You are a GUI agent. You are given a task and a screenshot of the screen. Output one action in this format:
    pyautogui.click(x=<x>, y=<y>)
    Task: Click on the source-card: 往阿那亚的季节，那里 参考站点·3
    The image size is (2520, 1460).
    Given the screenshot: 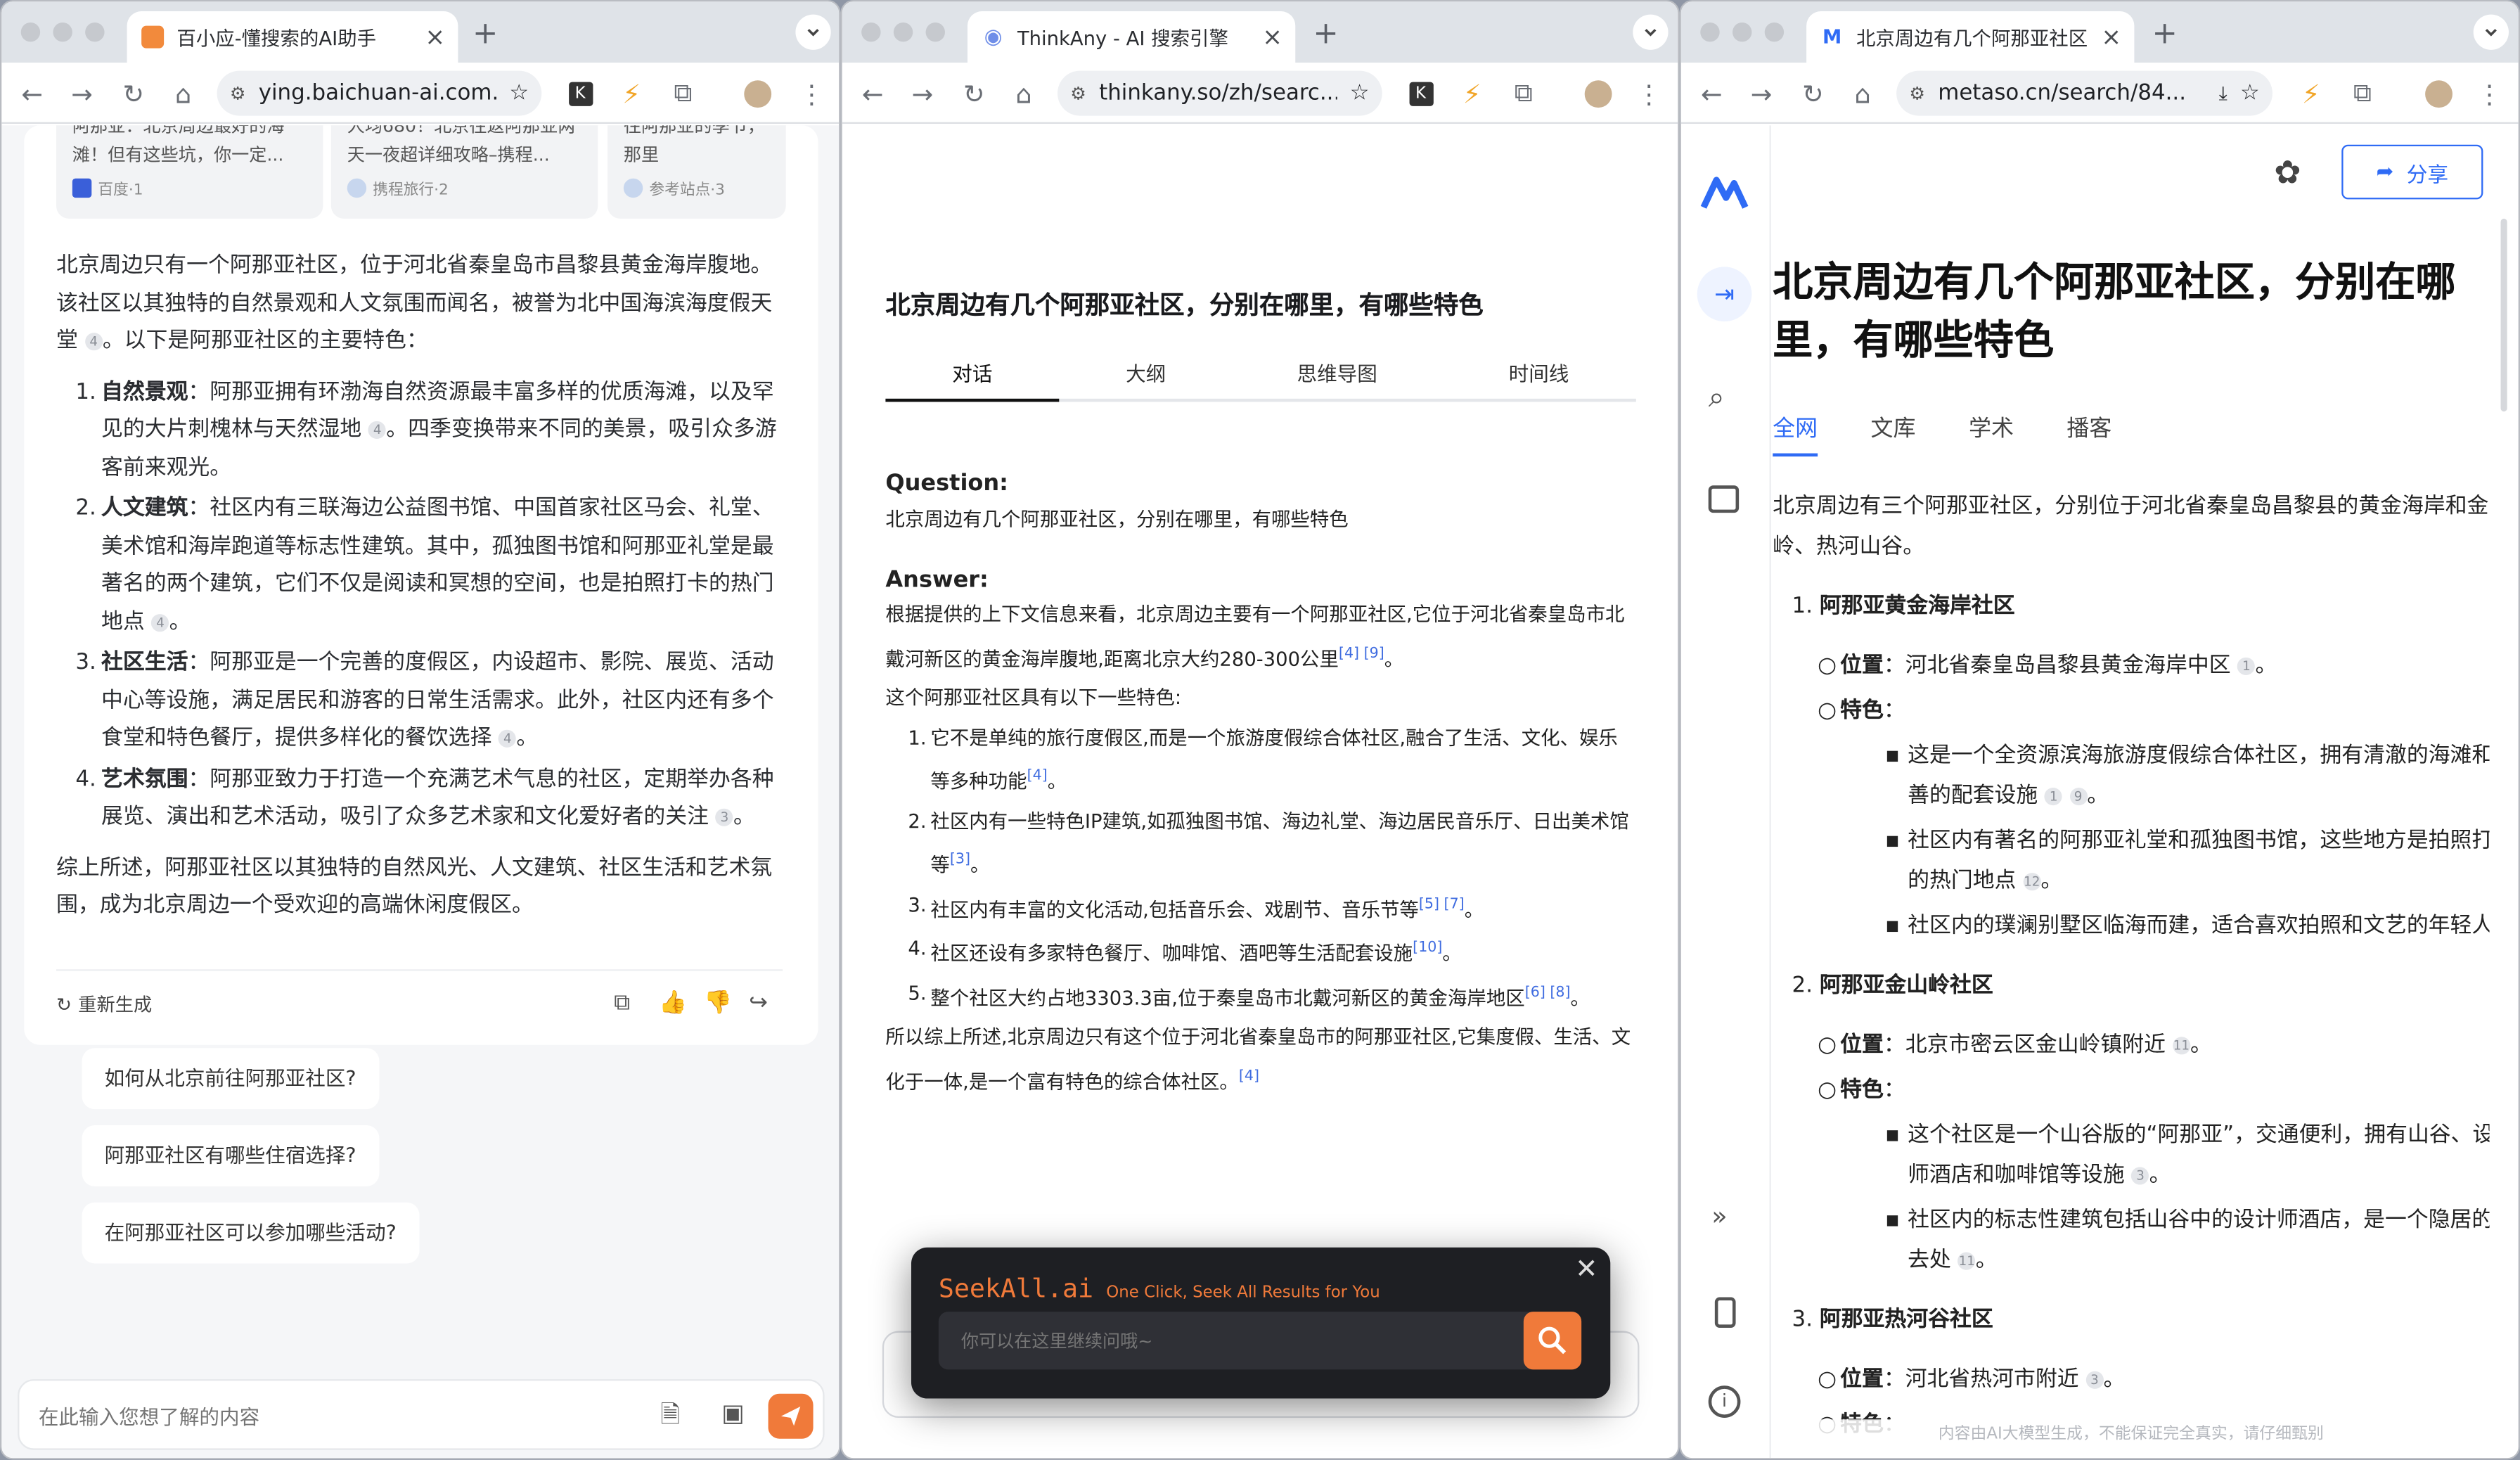 What is the action you would take?
    pyautogui.click(x=696, y=172)
    